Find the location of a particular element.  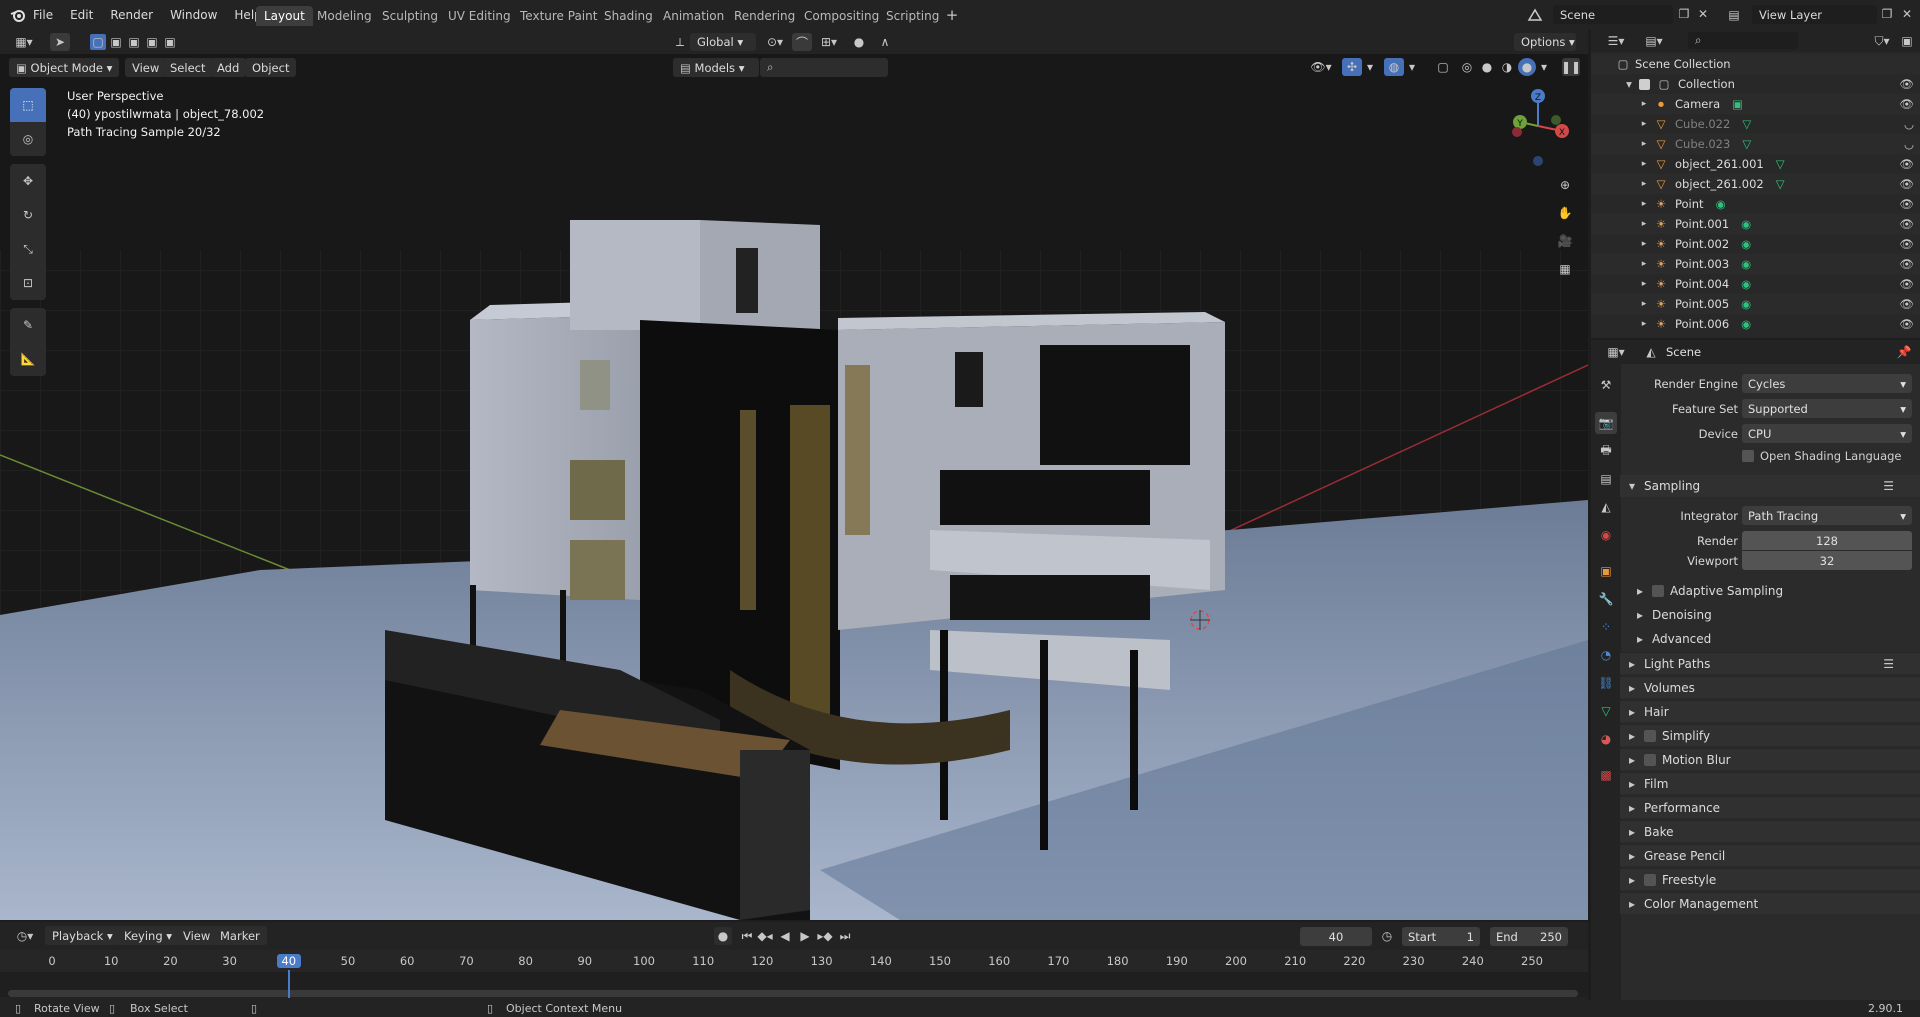

scene-selector: Scene is located at coordinates (1613, 14).